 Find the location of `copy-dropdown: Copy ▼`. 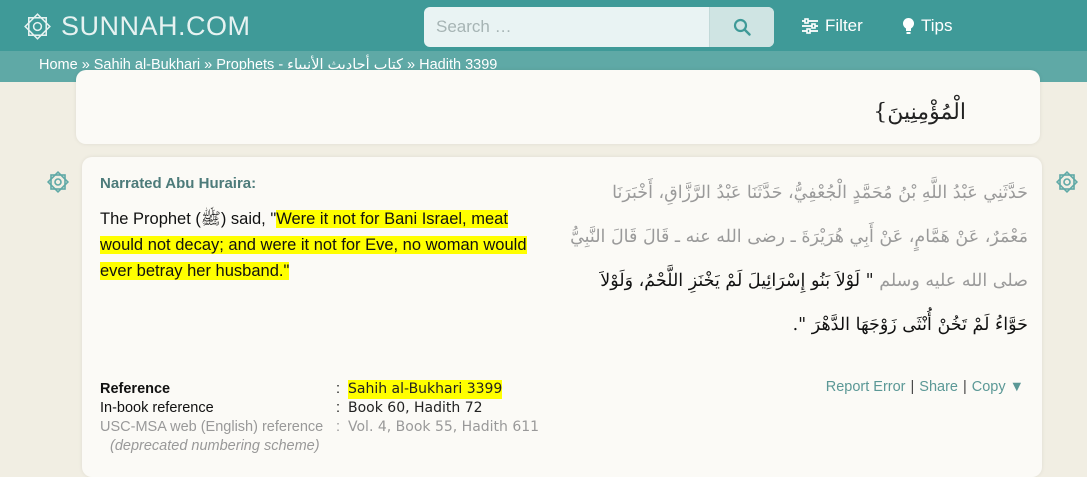

copy-dropdown: Copy ▼ is located at coordinates (998, 387).